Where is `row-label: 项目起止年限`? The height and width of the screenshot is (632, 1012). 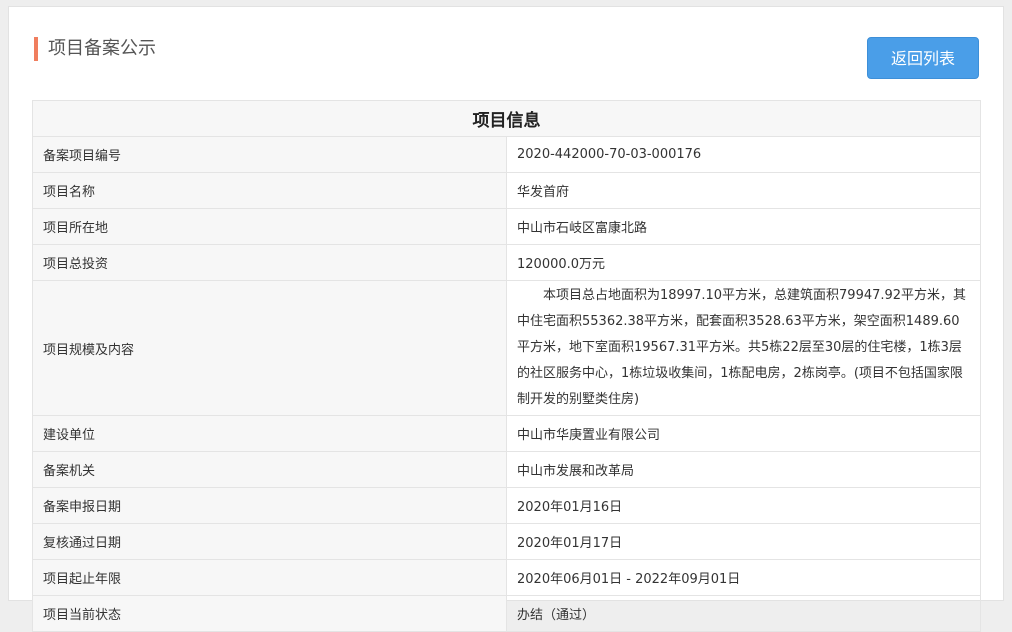 row-label: 项目起止年限 is located at coordinates (269, 577).